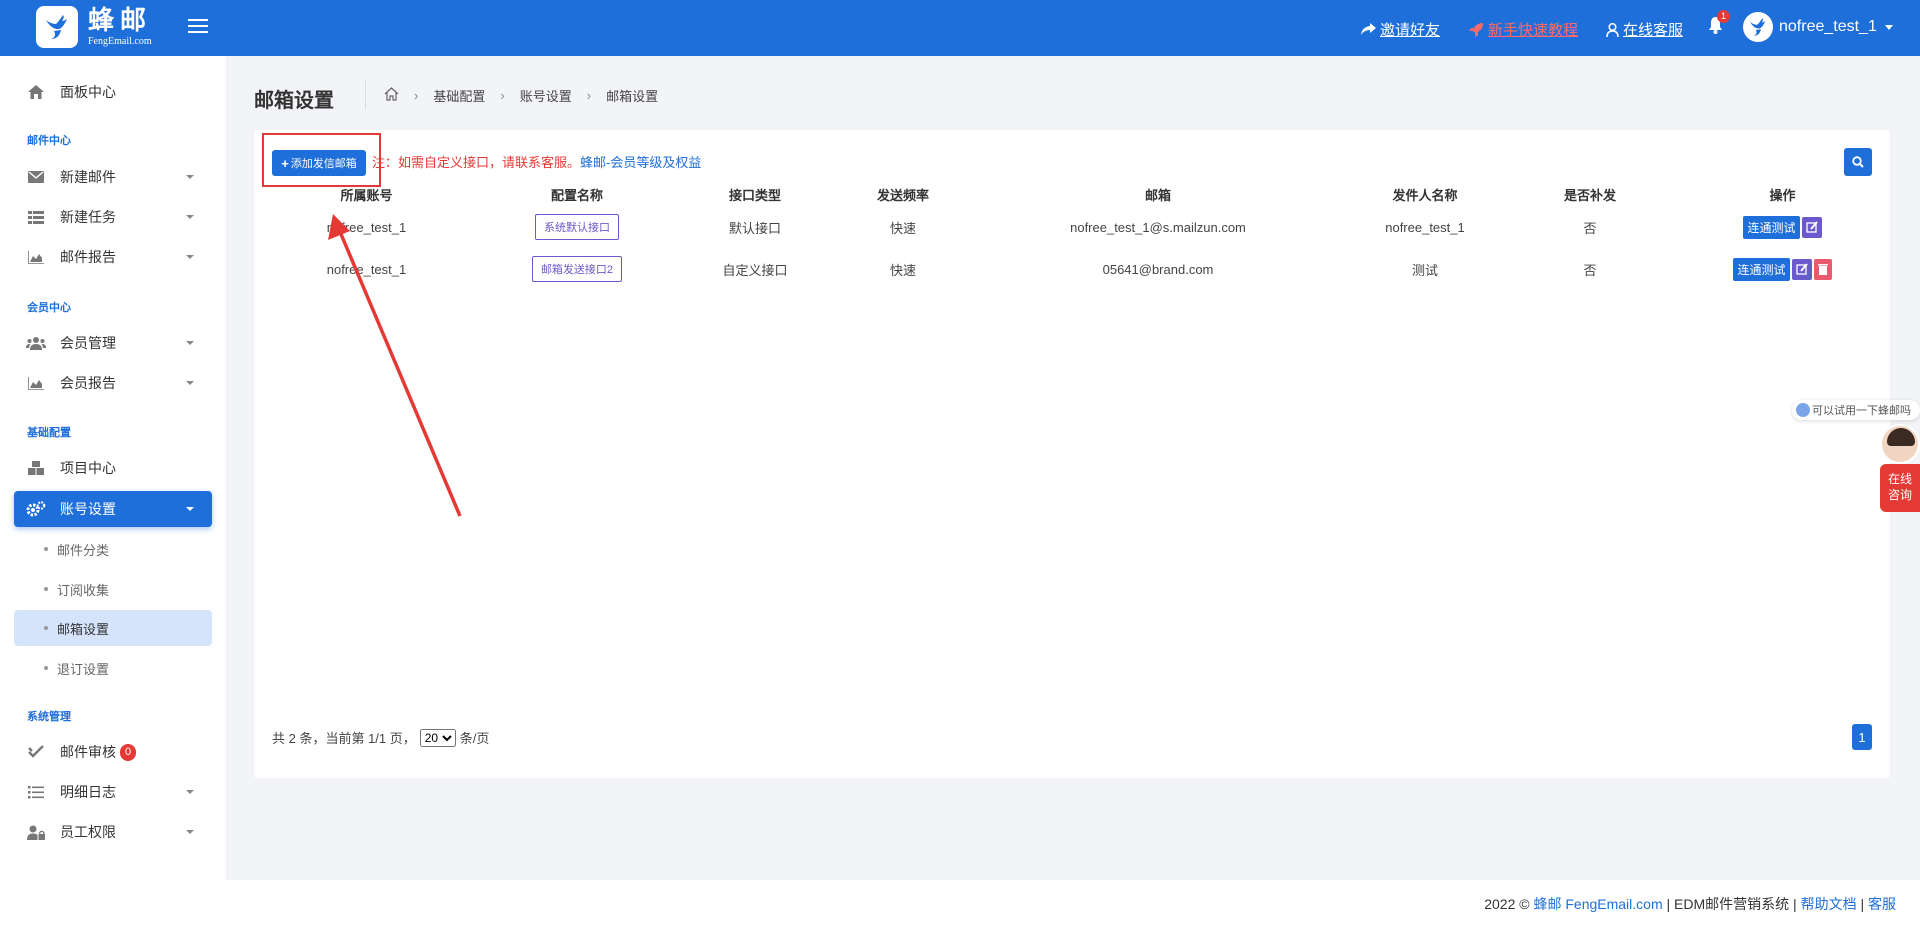  What do you see at coordinates (1782, 195) in the screenshot?
I see `column-header: 操作` at bounding box center [1782, 195].